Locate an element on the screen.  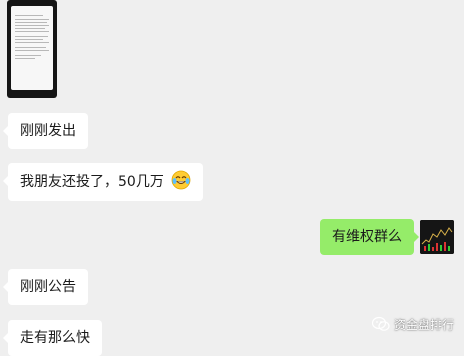
wechat-icon is located at coordinates (381, 323).